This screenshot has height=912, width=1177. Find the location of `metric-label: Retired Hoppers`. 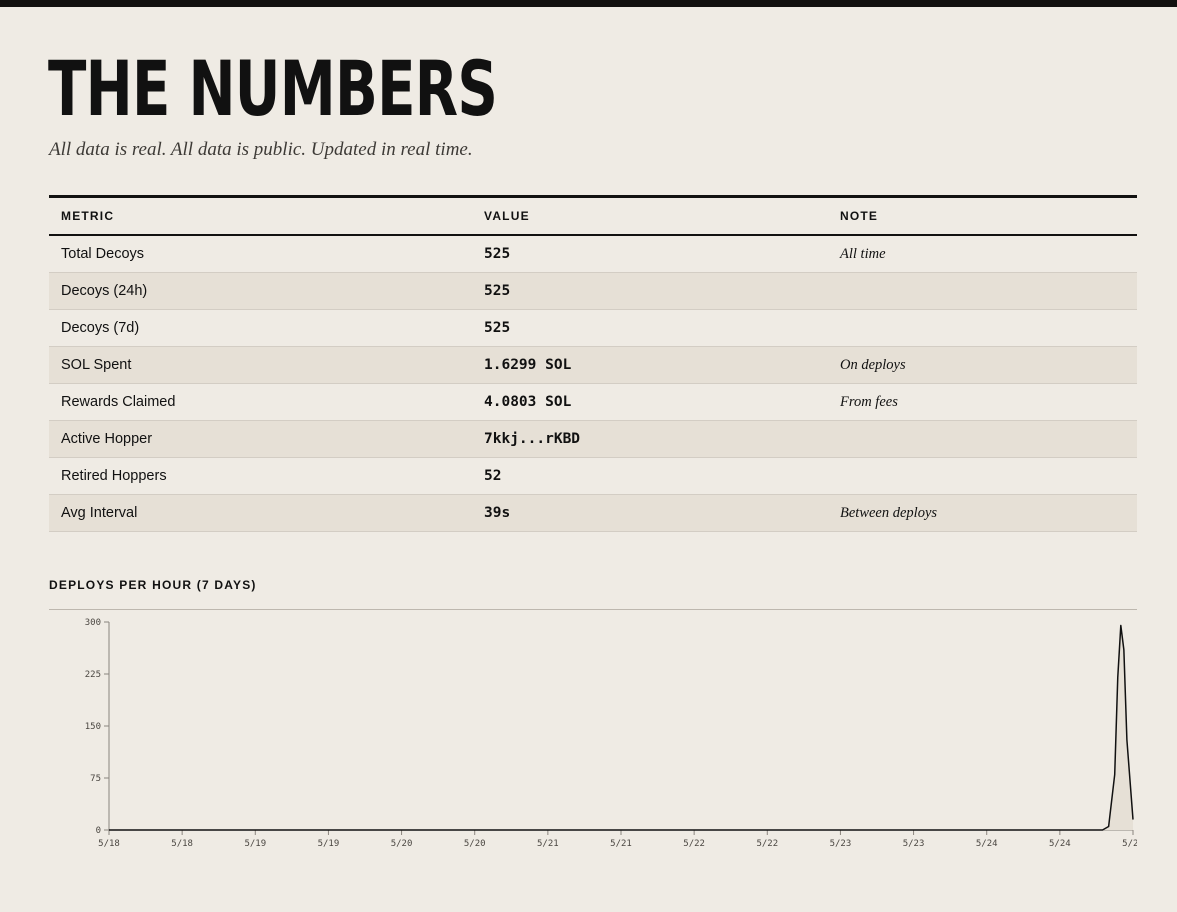

metric-label: Retired Hoppers is located at coordinates (260, 476).